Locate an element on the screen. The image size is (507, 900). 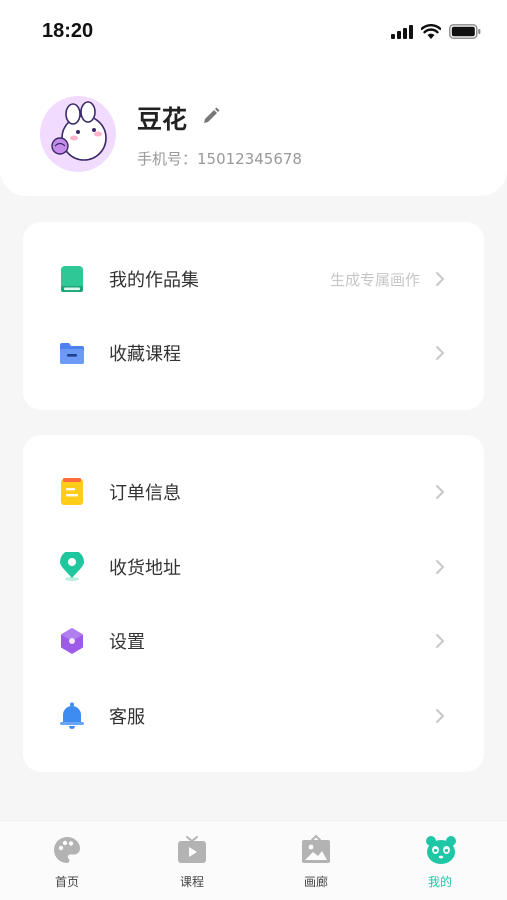
settings-hexagon-icon is located at coordinates (72, 641).